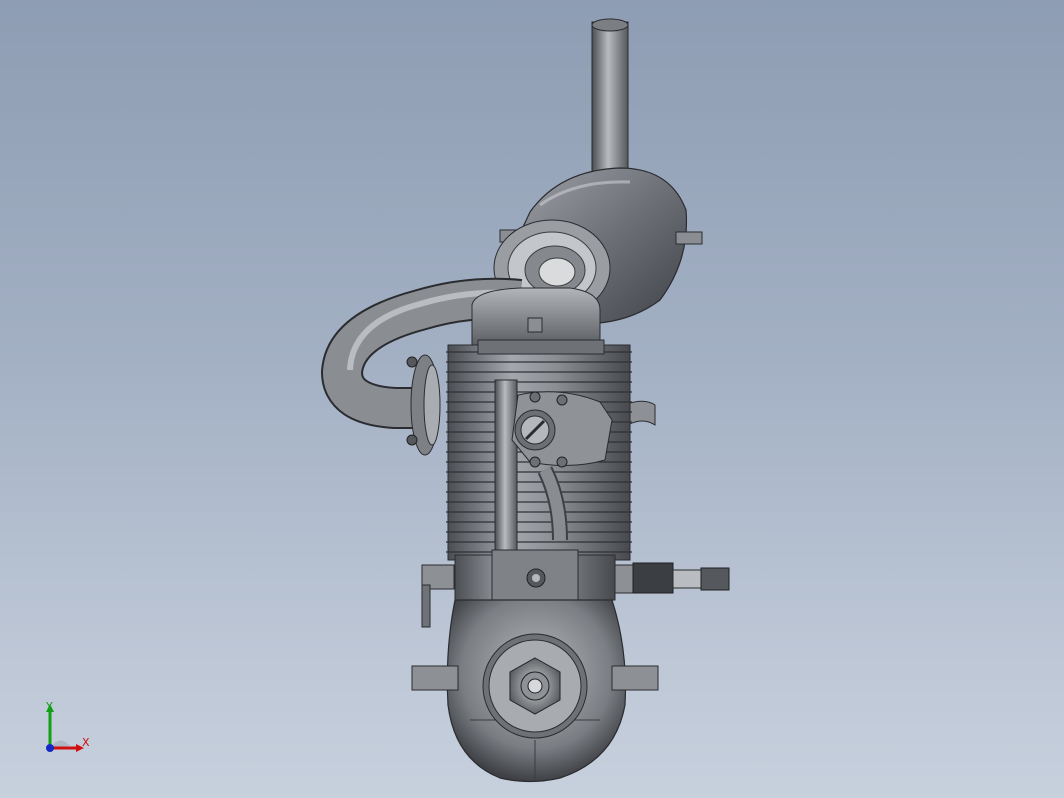  What do you see at coordinates (538, 321) in the screenshot?
I see `cylinder-head` at bounding box center [538, 321].